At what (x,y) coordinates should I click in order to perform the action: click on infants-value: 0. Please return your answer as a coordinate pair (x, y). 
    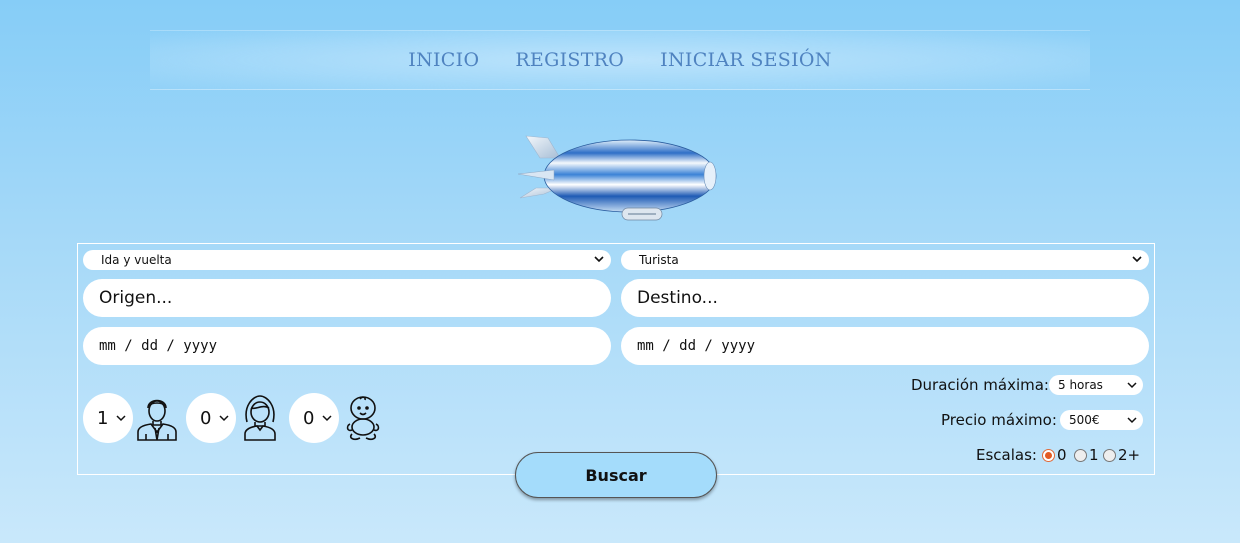
    Looking at the image, I should click on (309, 418).